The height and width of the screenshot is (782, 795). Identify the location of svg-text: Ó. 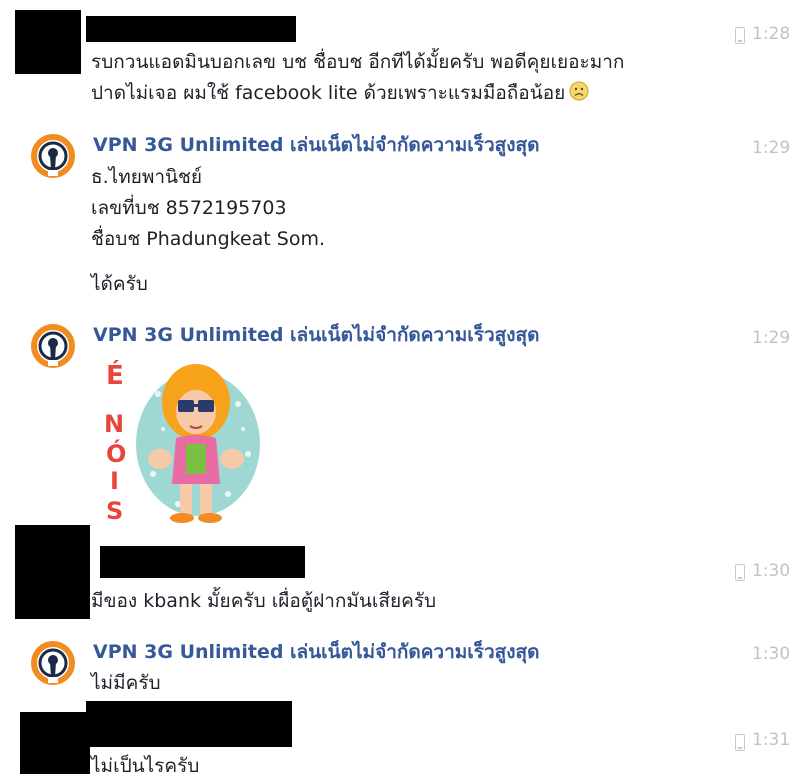
(116, 453).